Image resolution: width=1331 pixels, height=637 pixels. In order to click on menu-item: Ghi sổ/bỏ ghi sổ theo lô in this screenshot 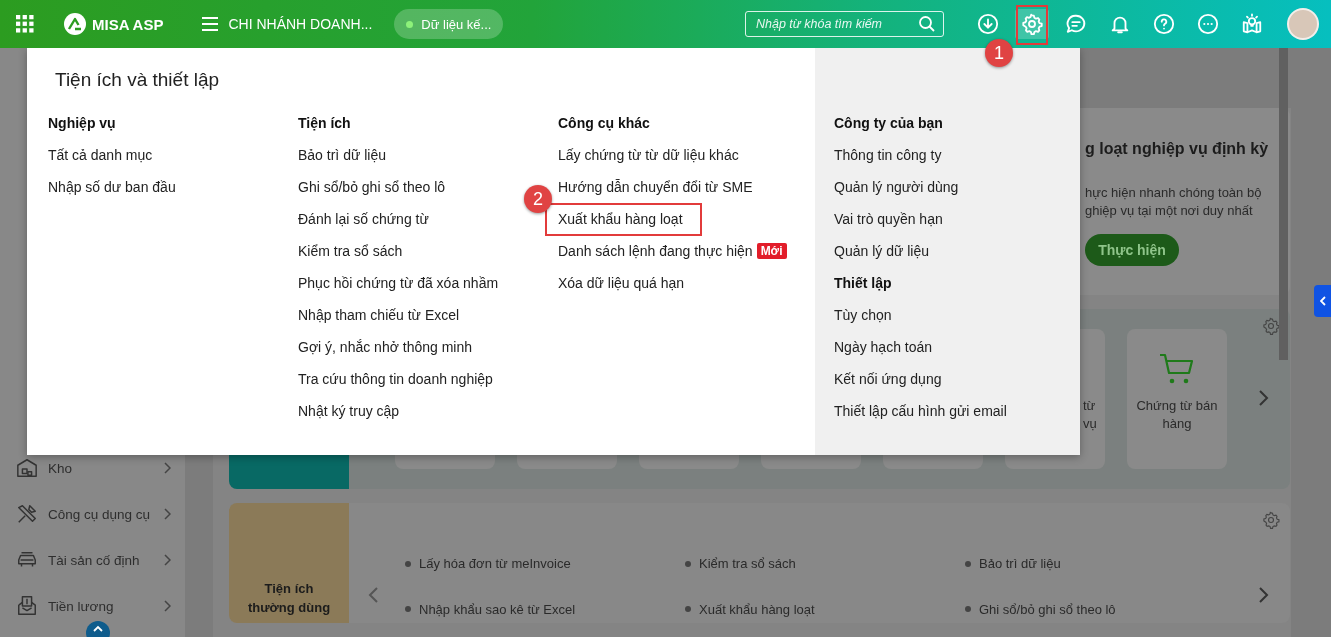, I will do `click(372, 187)`.